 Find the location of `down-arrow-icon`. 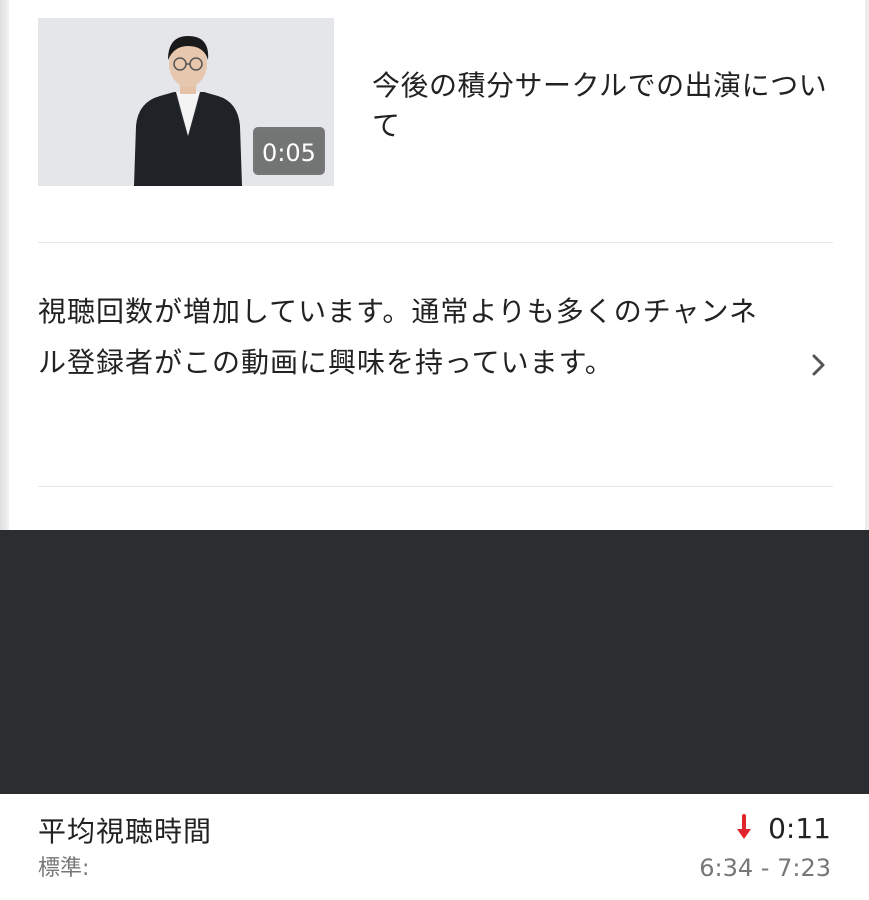

down-arrow-icon is located at coordinates (744, 826).